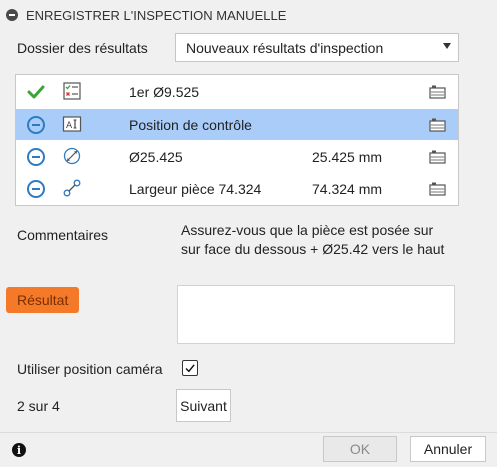  I want to click on inspection-name: Ø25.425, so click(156, 157).